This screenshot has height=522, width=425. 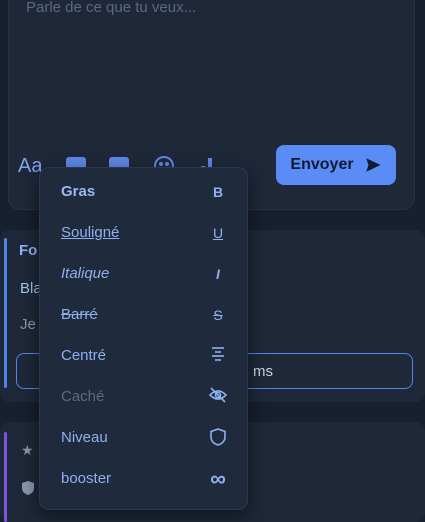 I want to click on menu-item-bold: Gras B, so click(x=143, y=192).